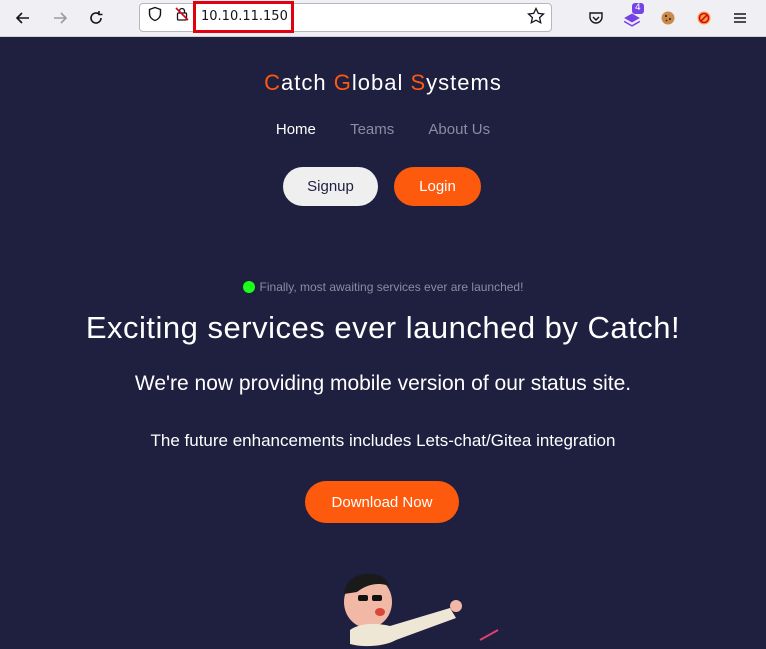 The height and width of the screenshot is (649, 766). What do you see at coordinates (536, 16) in the screenshot?
I see `bookmark-star-icon` at bounding box center [536, 16].